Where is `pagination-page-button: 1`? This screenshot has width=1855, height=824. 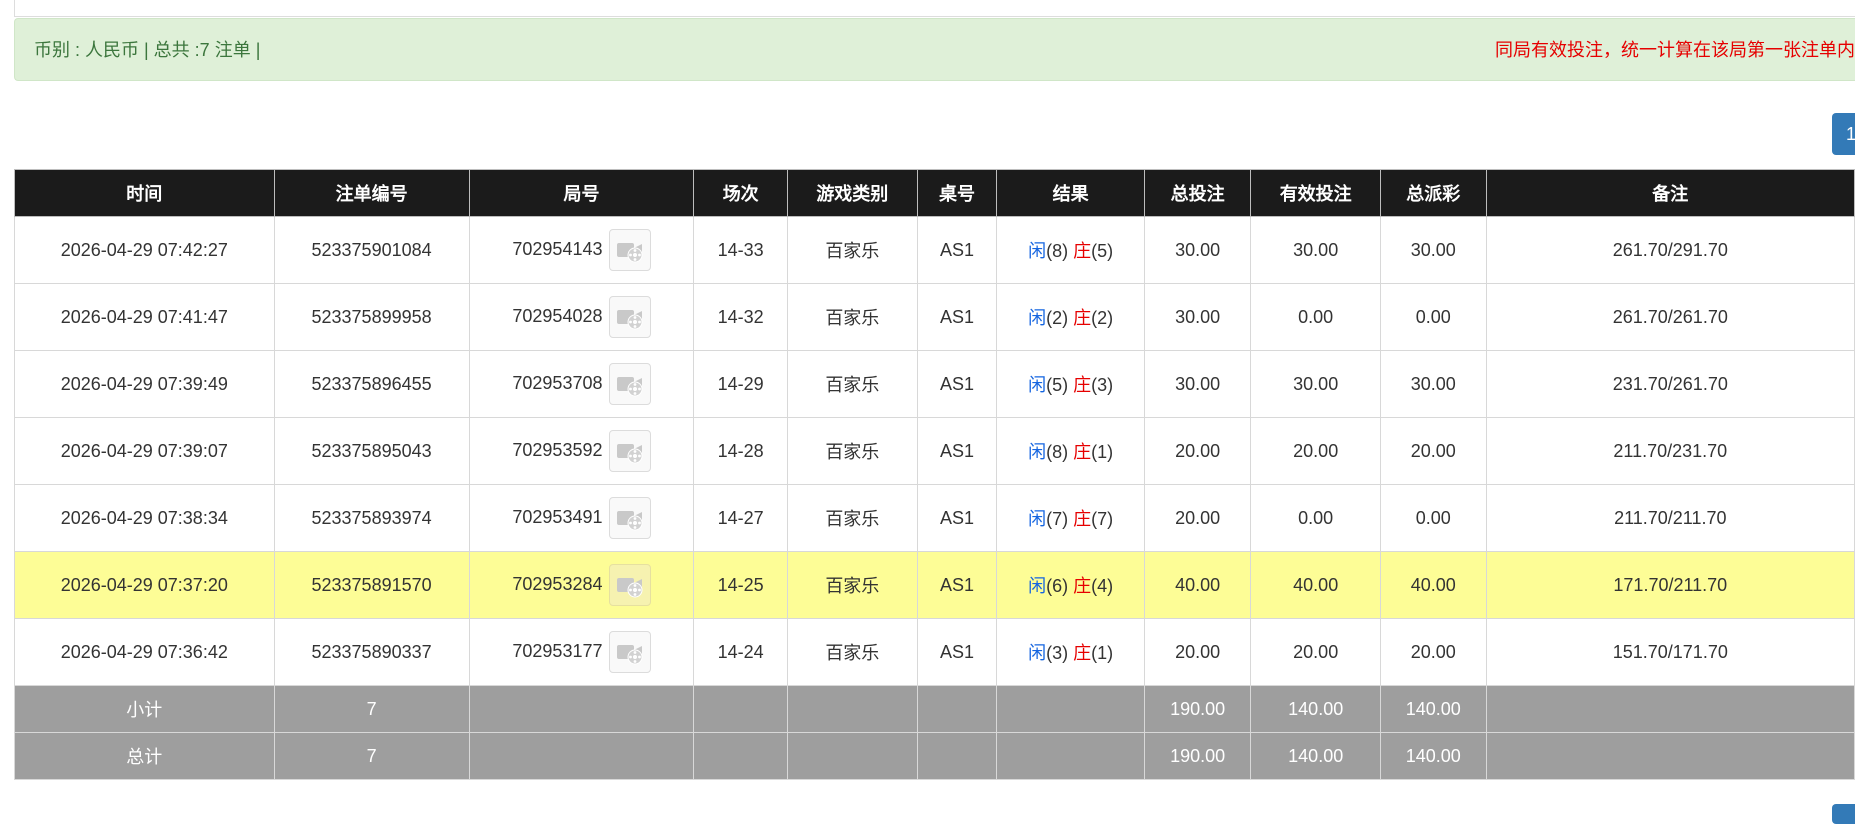 pagination-page-button: 1 is located at coordinates (1843, 134).